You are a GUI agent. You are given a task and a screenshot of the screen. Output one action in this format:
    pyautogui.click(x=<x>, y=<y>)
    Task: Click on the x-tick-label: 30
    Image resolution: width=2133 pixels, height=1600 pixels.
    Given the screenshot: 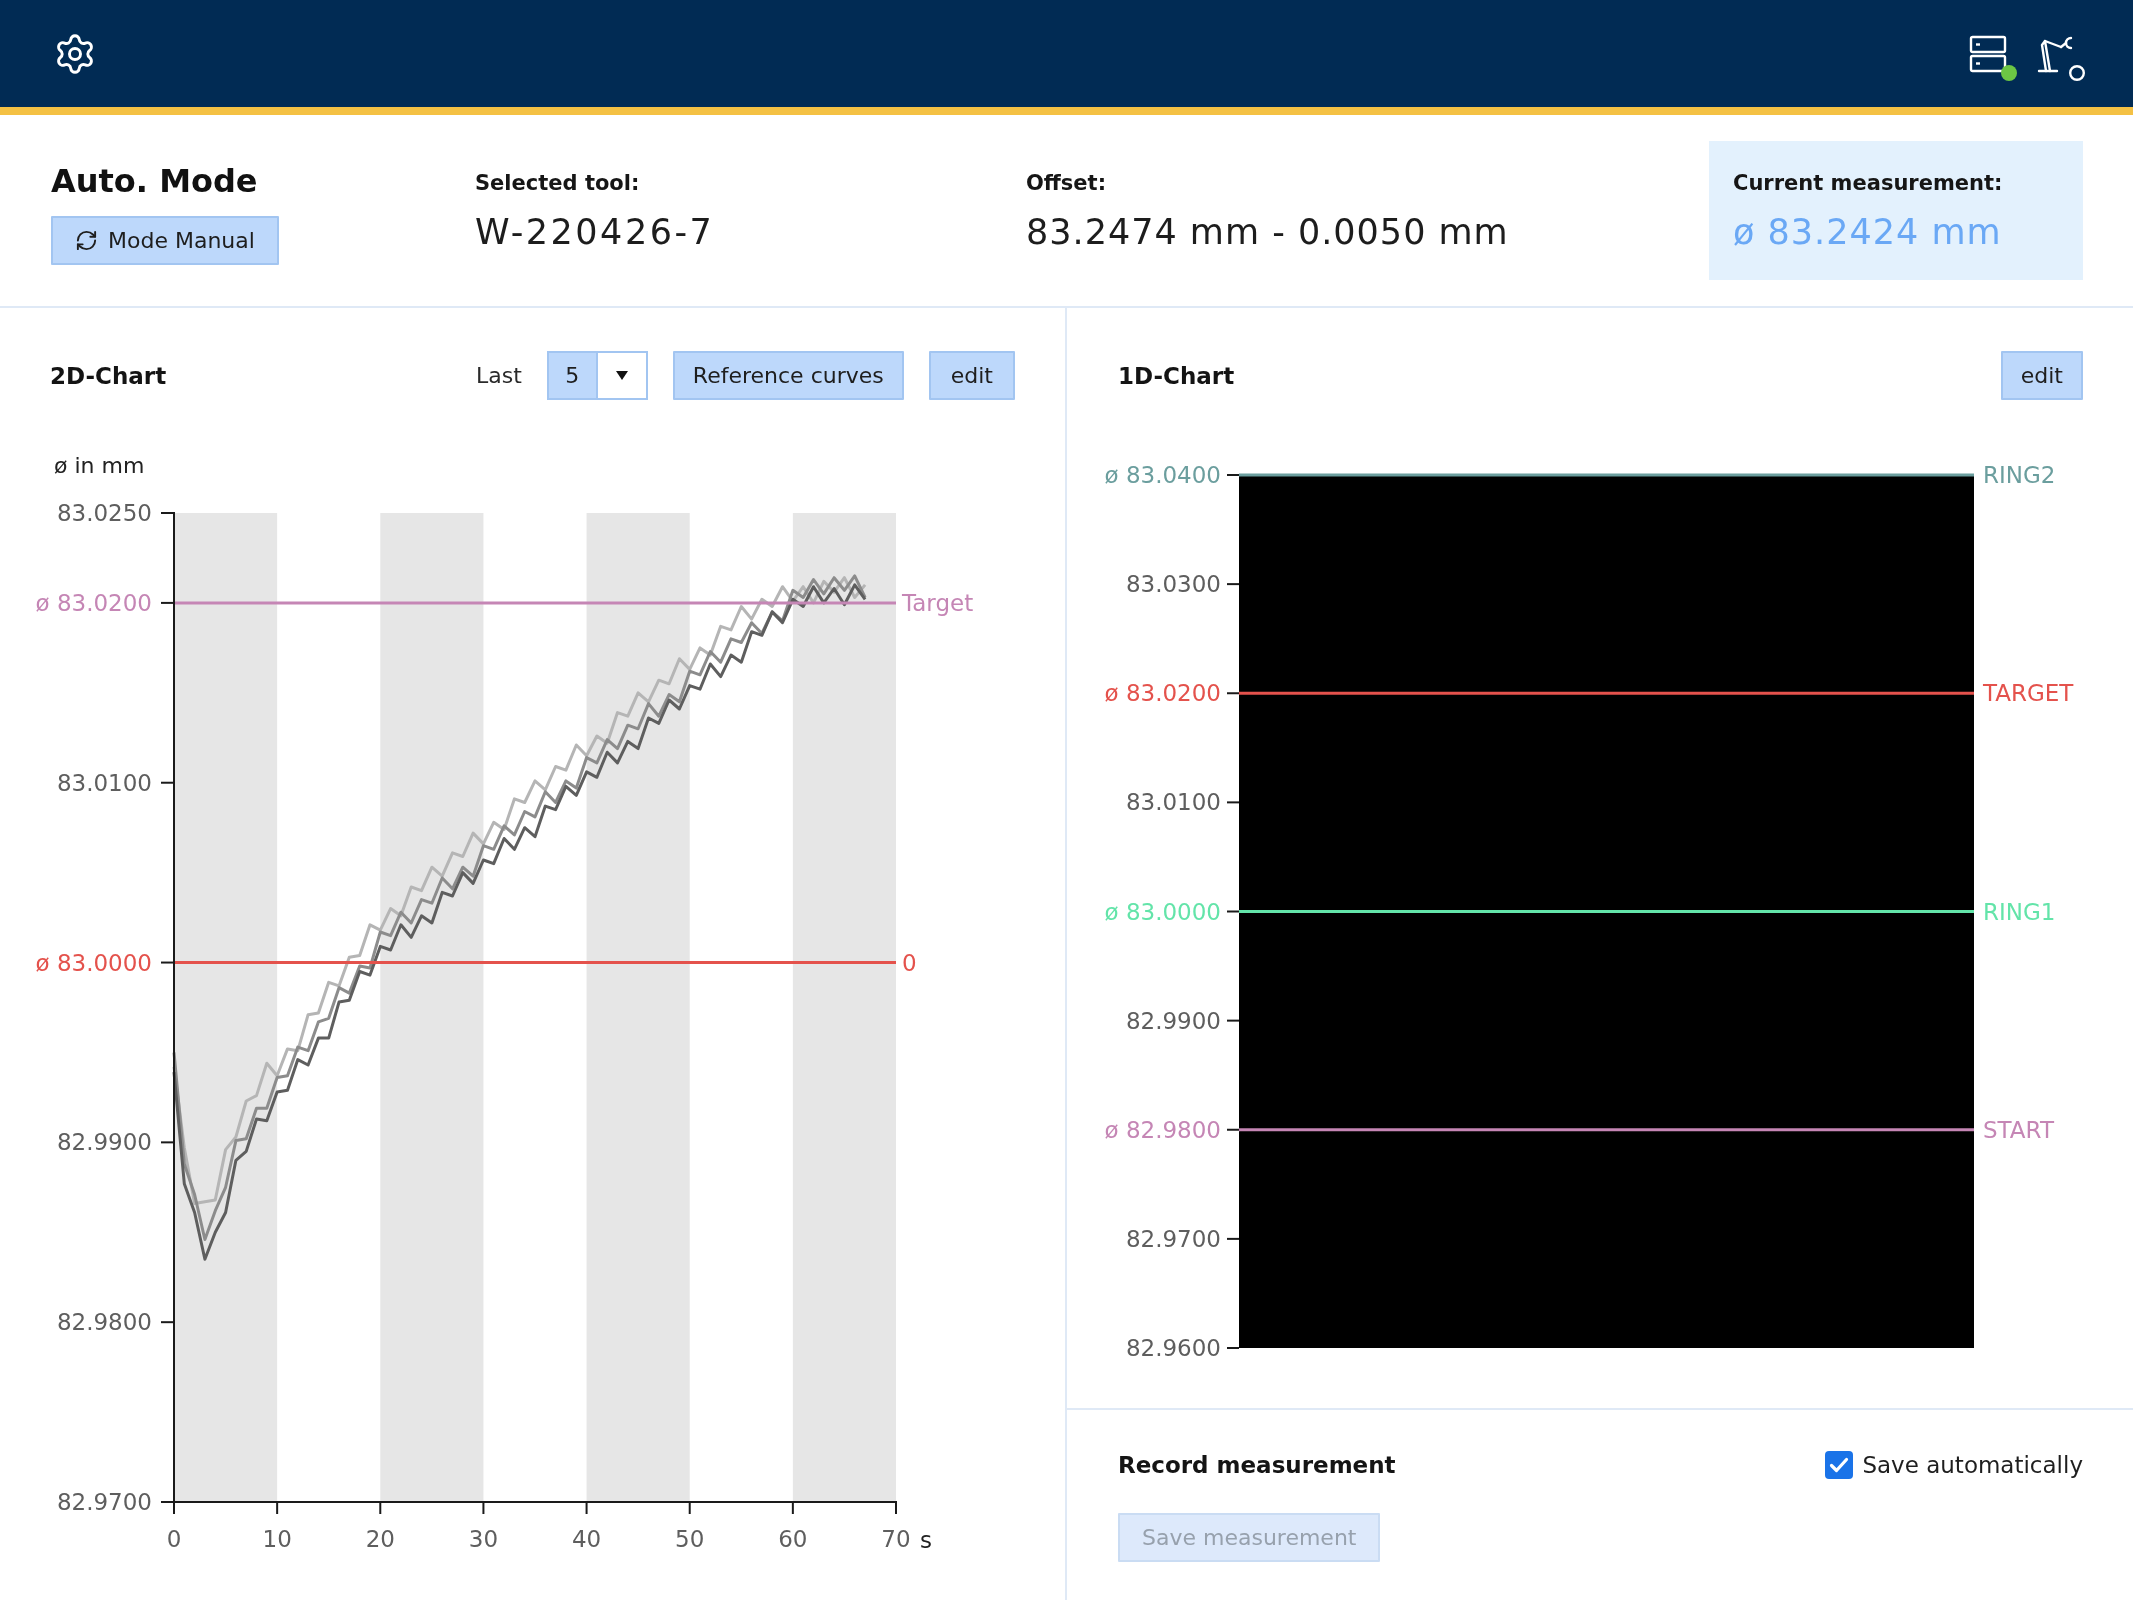 What is the action you would take?
    pyautogui.click(x=483, y=1539)
    